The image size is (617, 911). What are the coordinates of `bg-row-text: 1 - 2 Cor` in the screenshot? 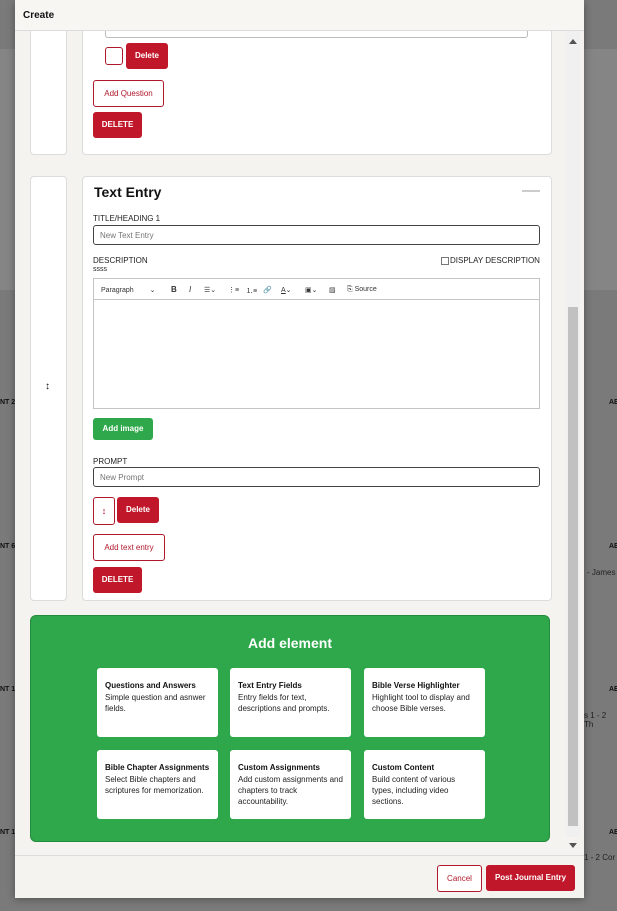 It's located at (600, 857).